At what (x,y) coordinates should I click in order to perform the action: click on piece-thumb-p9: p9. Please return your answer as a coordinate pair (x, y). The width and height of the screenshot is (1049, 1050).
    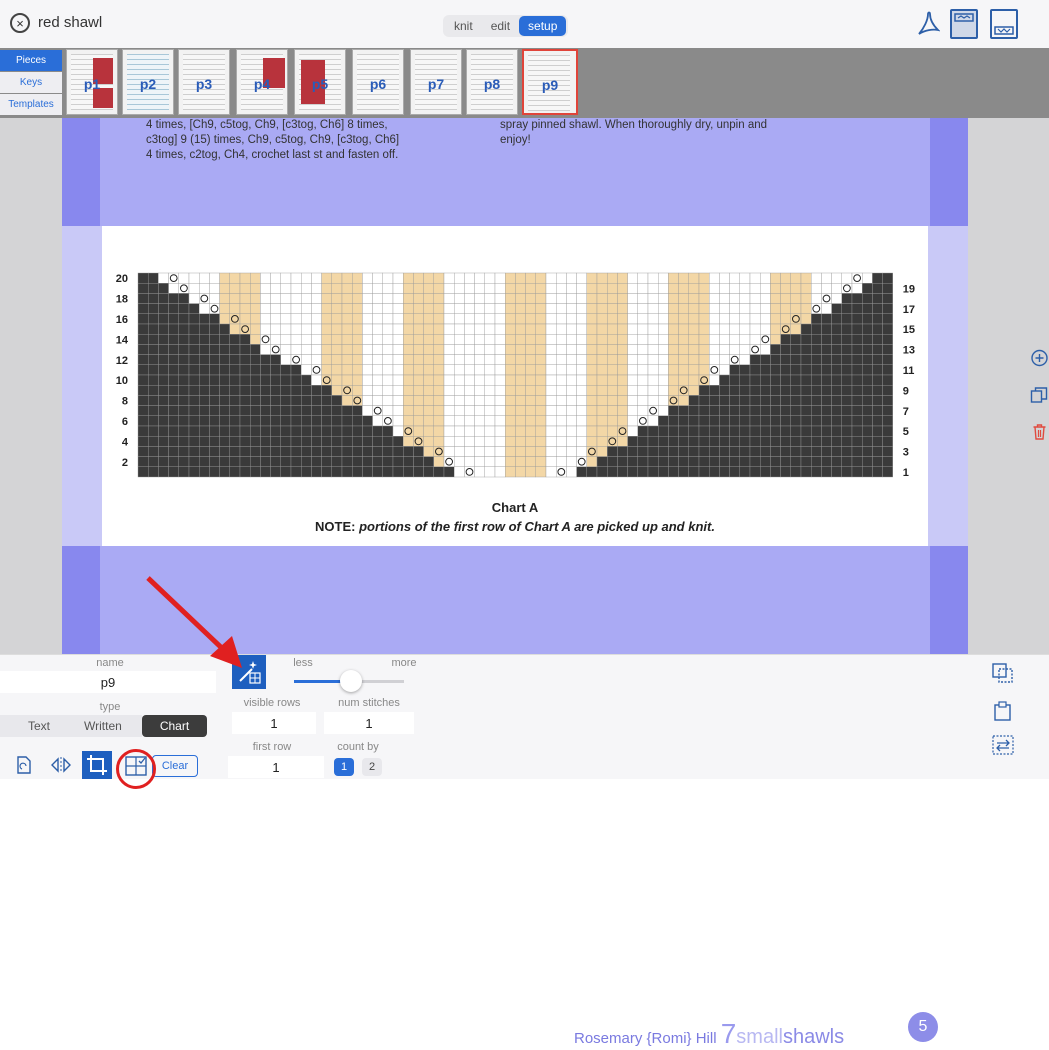
    Looking at the image, I should click on (550, 82).